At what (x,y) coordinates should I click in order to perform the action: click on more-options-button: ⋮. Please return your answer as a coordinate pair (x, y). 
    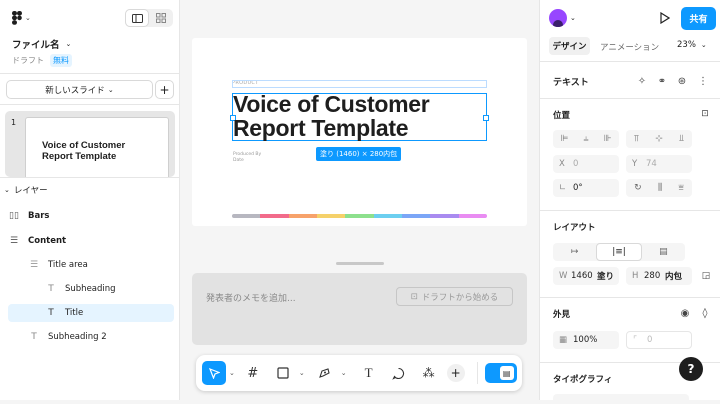
    Looking at the image, I should click on (703, 81).